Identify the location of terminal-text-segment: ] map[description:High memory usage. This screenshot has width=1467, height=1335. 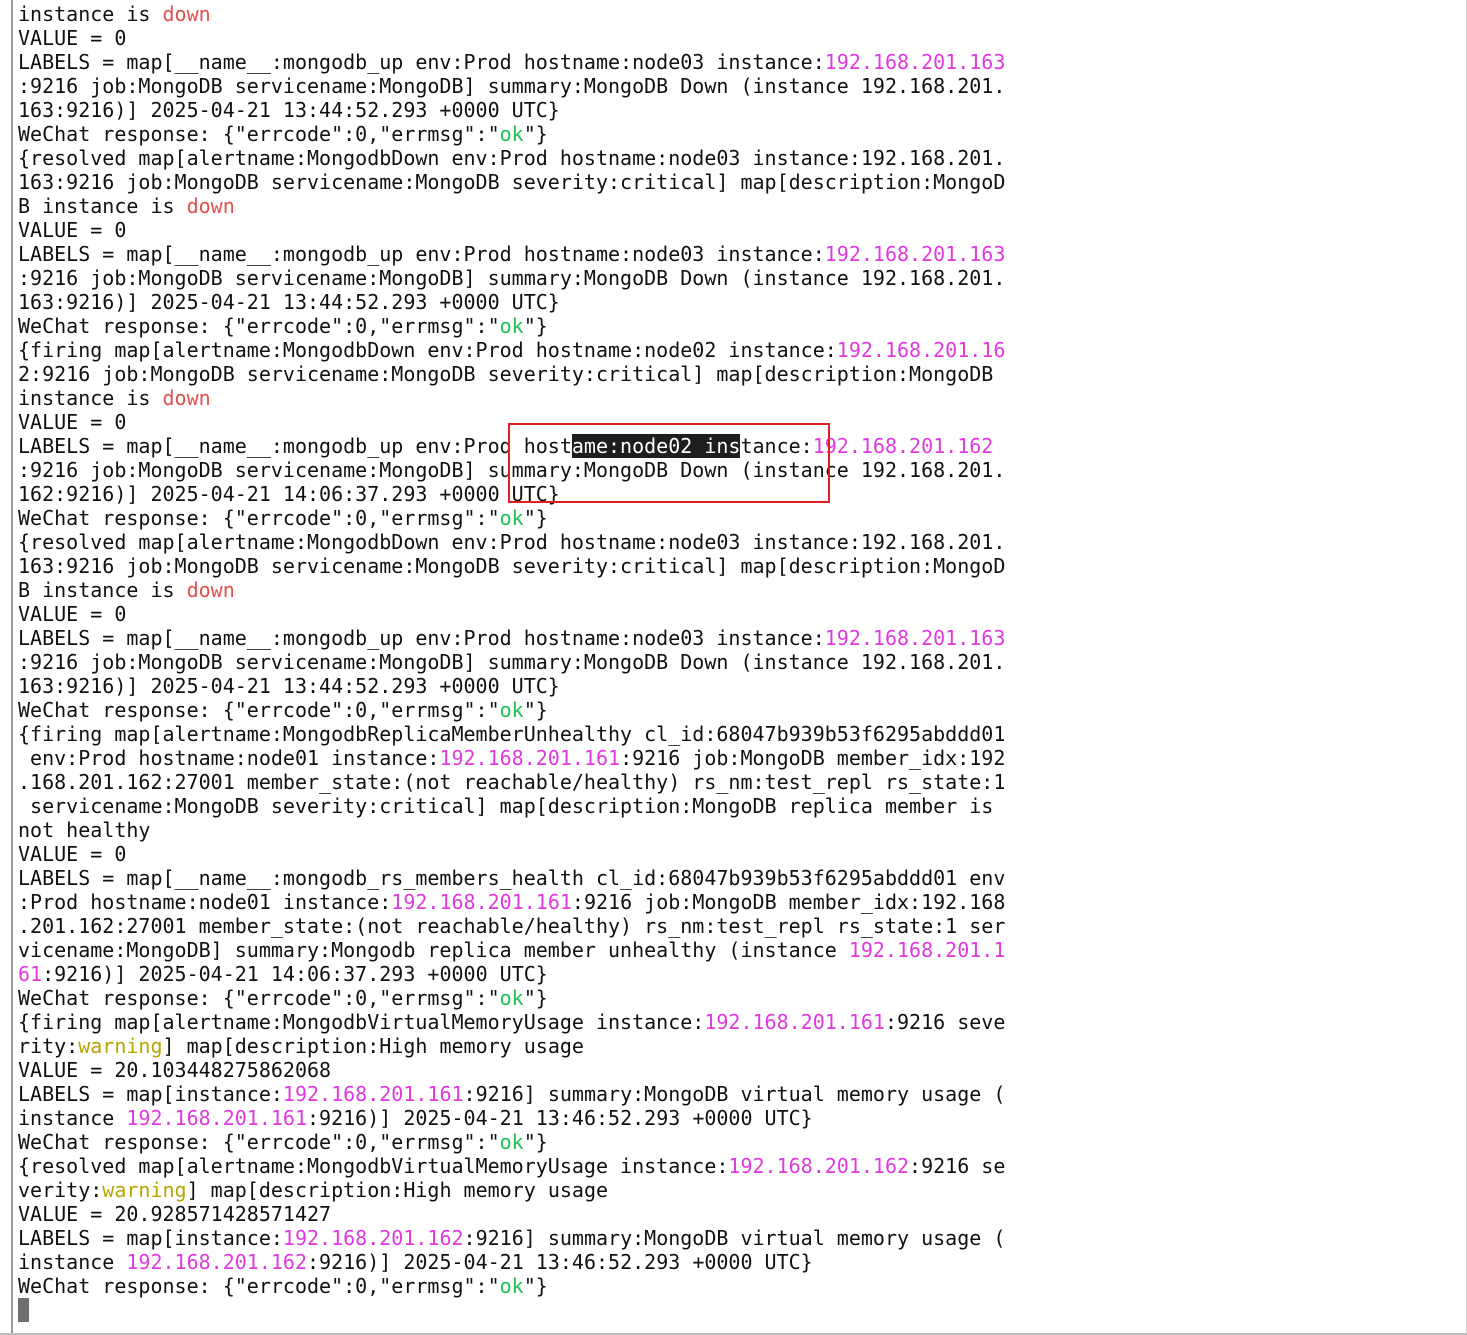
(373, 1046).